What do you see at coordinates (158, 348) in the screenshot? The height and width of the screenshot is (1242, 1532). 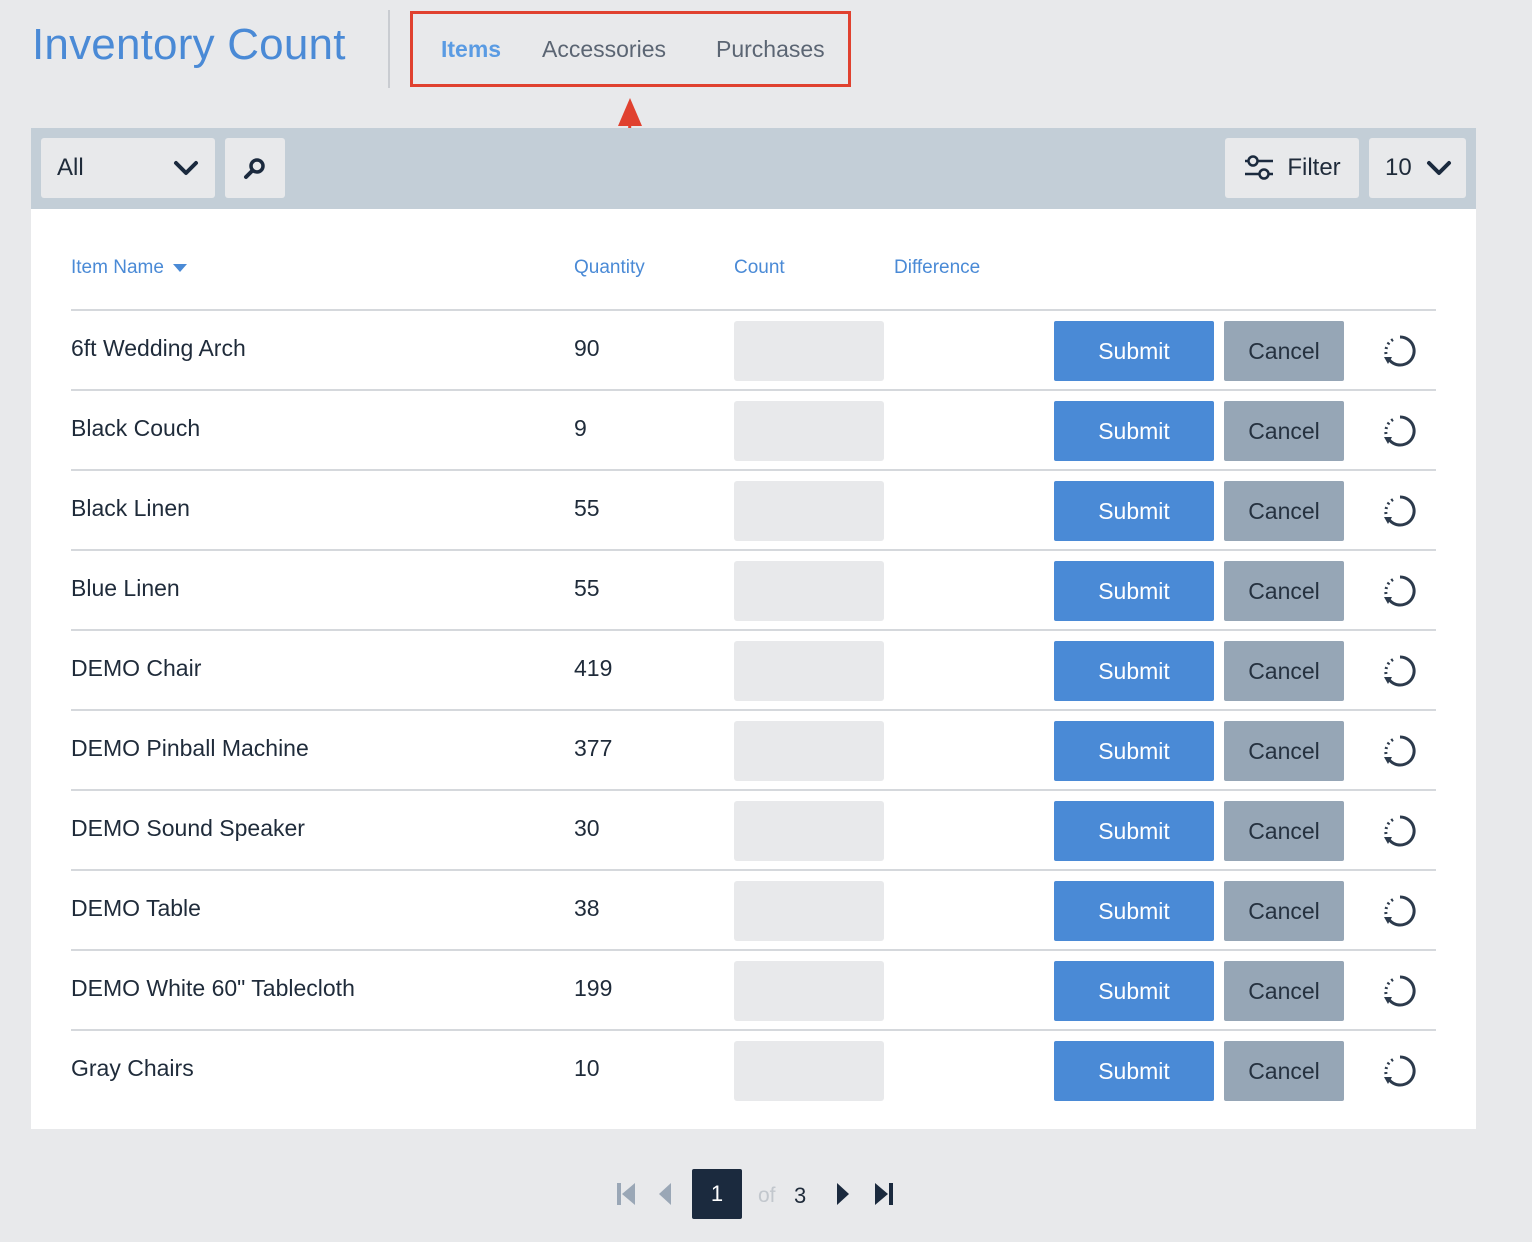 I see `item-name: 6ft Wedding Arch` at bounding box center [158, 348].